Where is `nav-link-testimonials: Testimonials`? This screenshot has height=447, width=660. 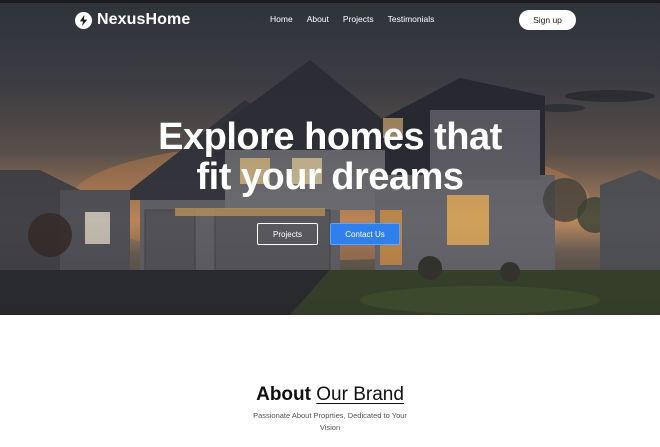 nav-link-testimonials: Testimonials is located at coordinates (411, 19).